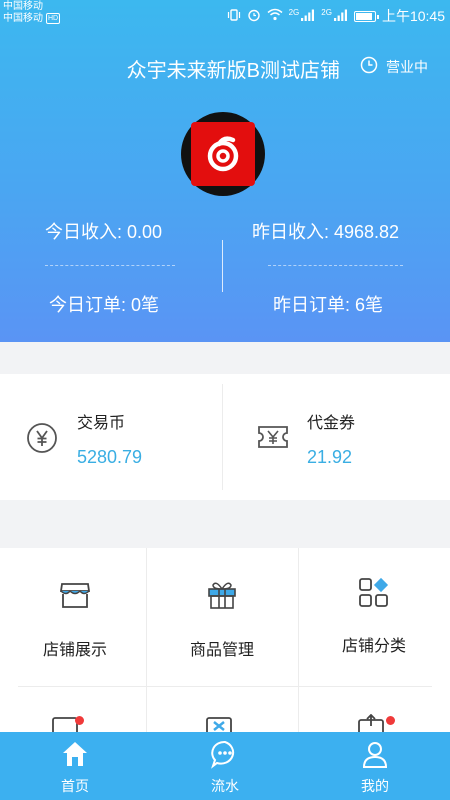  Describe the element at coordinates (225, 786) in the screenshot. I see `tab-label: 流水` at that location.